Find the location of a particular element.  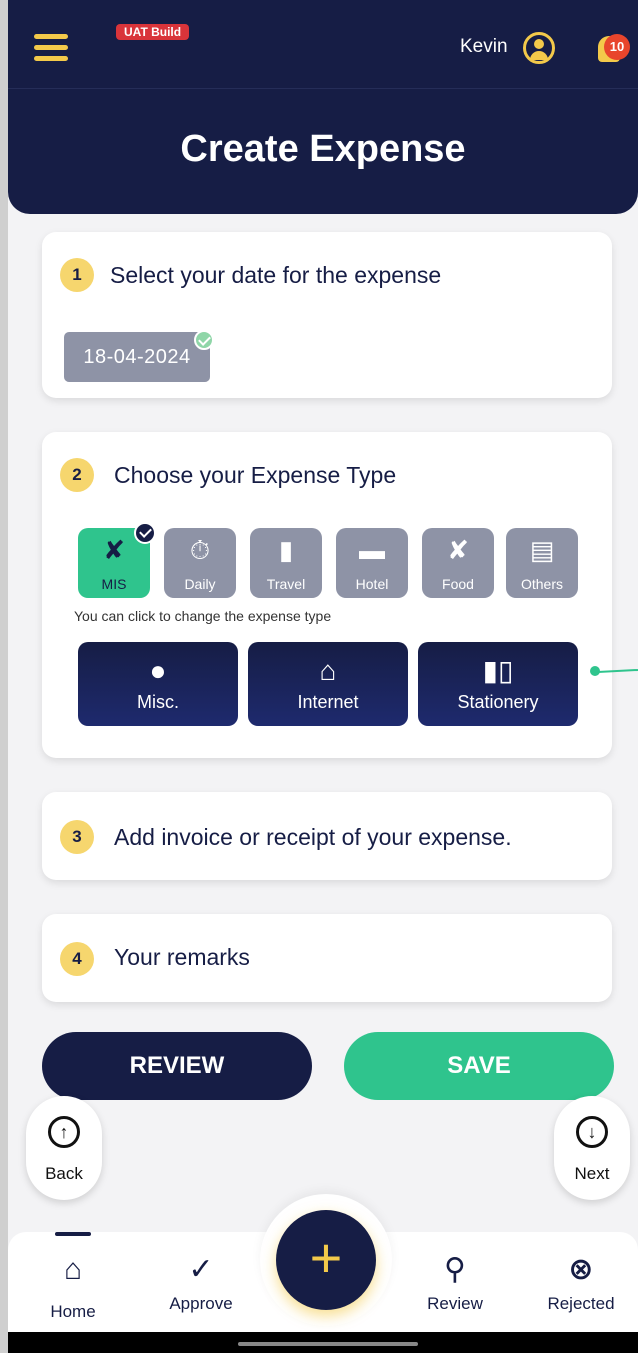

system-home-handle is located at coordinates (328, 1344).